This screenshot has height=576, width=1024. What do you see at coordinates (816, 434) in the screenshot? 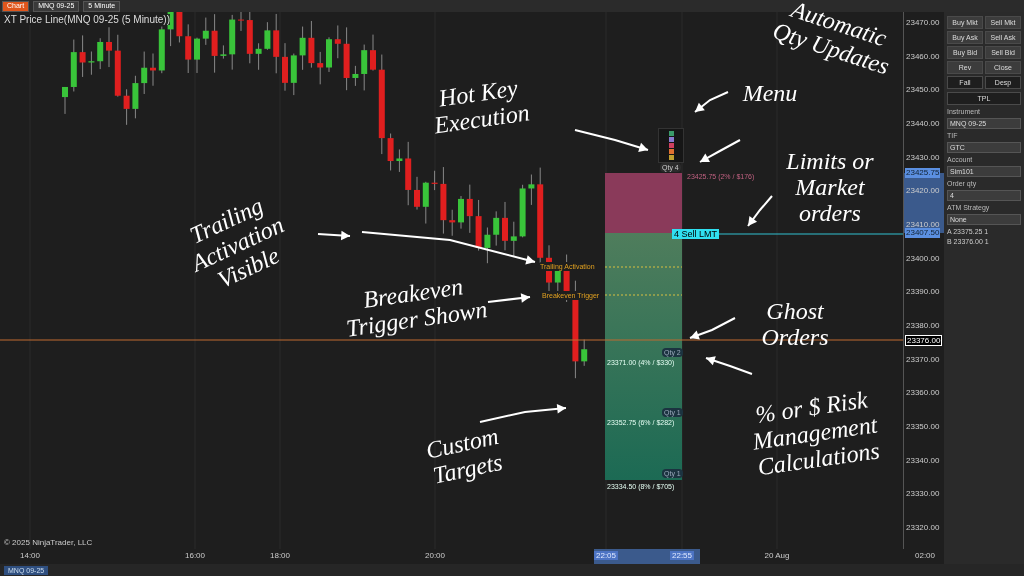
I see `handwritten-note: % or $ Risk Management Calculations` at bounding box center [816, 434].